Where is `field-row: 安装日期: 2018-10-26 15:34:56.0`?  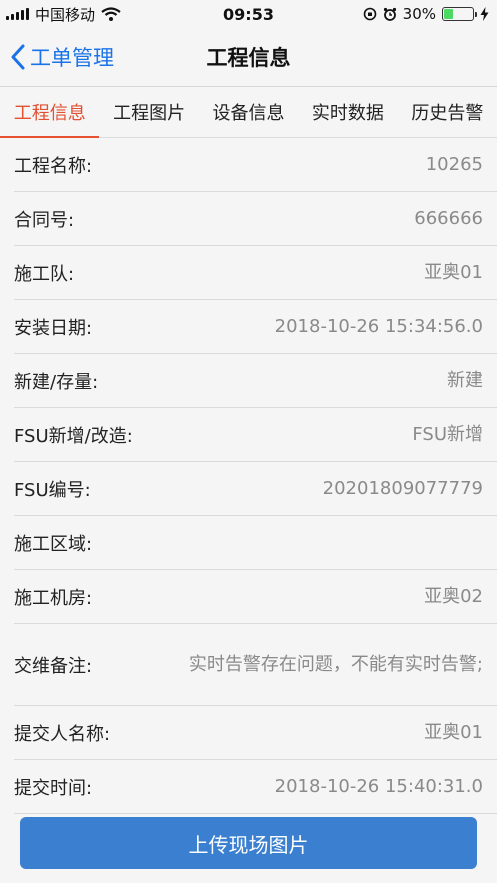
field-row: 安装日期: 2018-10-26 15:34:56.0 is located at coordinates (255, 327).